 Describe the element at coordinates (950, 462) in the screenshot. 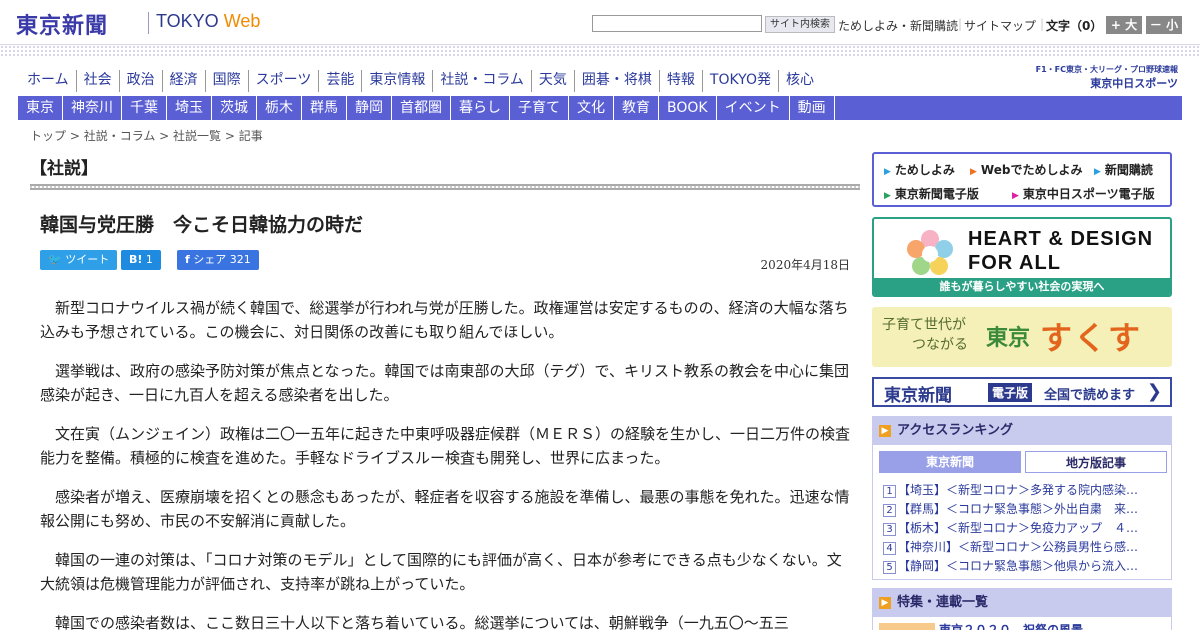

I see `tab-tokyo-shimbun: 東京新聞` at that location.